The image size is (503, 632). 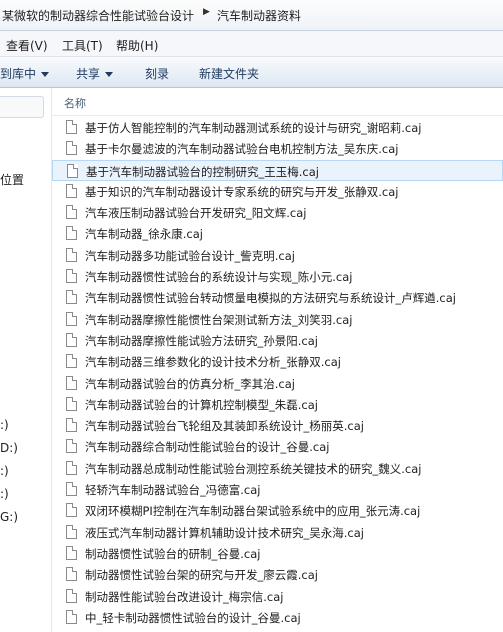 What do you see at coordinates (137, 45) in the screenshot?
I see `menu-help: 帮助(H)` at bounding box center [137, 45].